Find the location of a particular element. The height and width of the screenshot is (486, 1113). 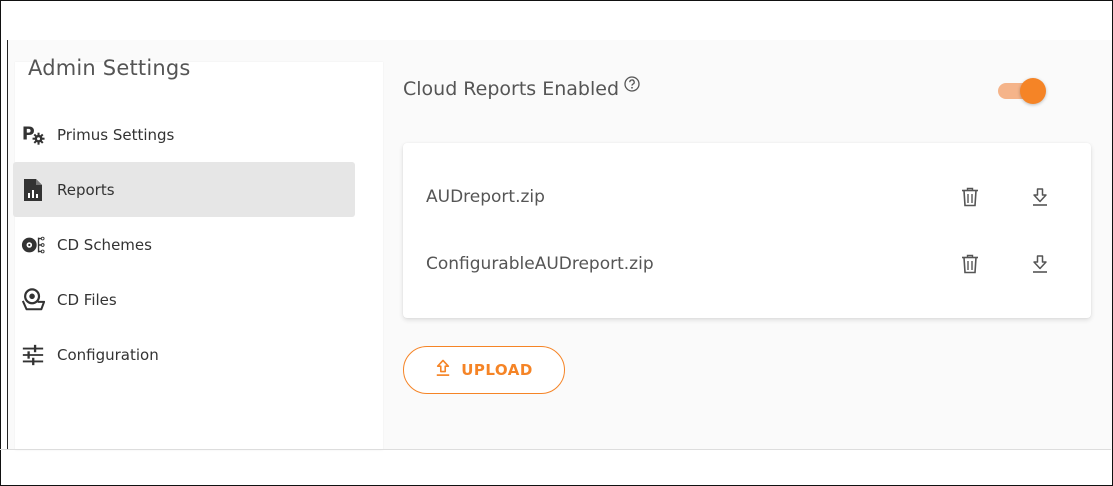

sidebar-item-label: CD Schemes is located at coordinates (104, 244).